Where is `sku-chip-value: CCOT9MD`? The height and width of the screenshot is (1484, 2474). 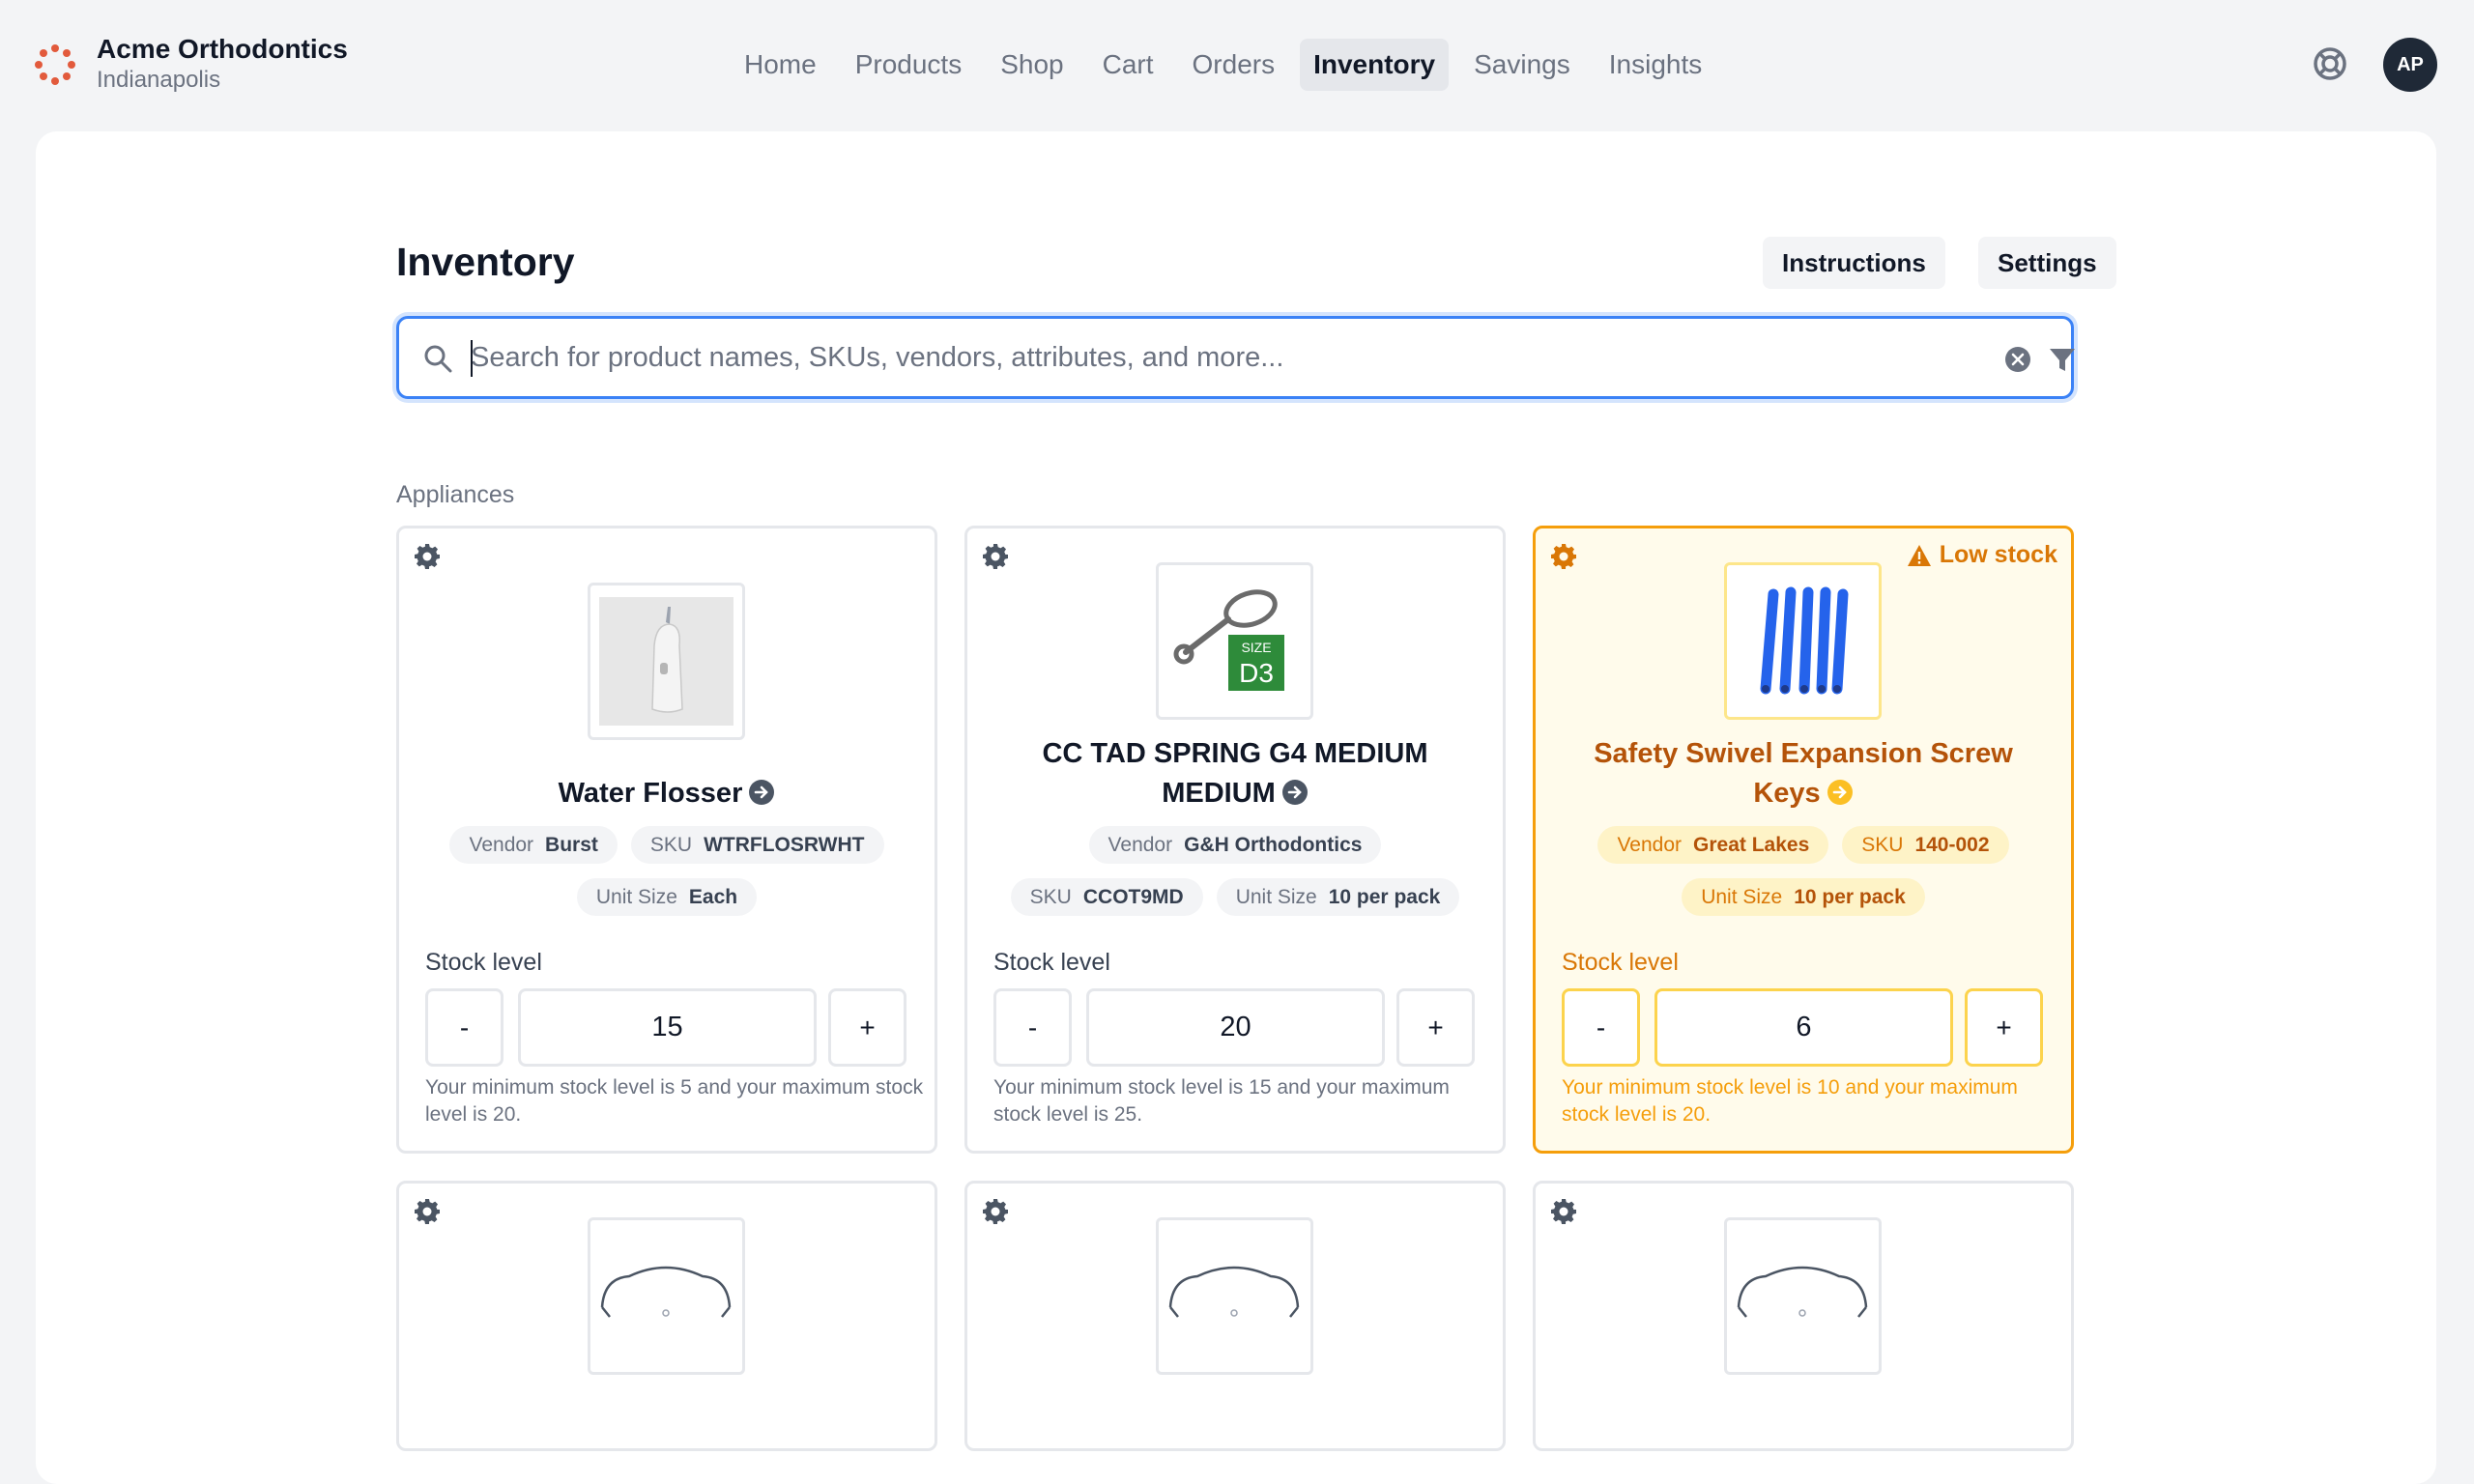 sku-chip-value: CCOT9MD is located at coordinates (1133, 897).